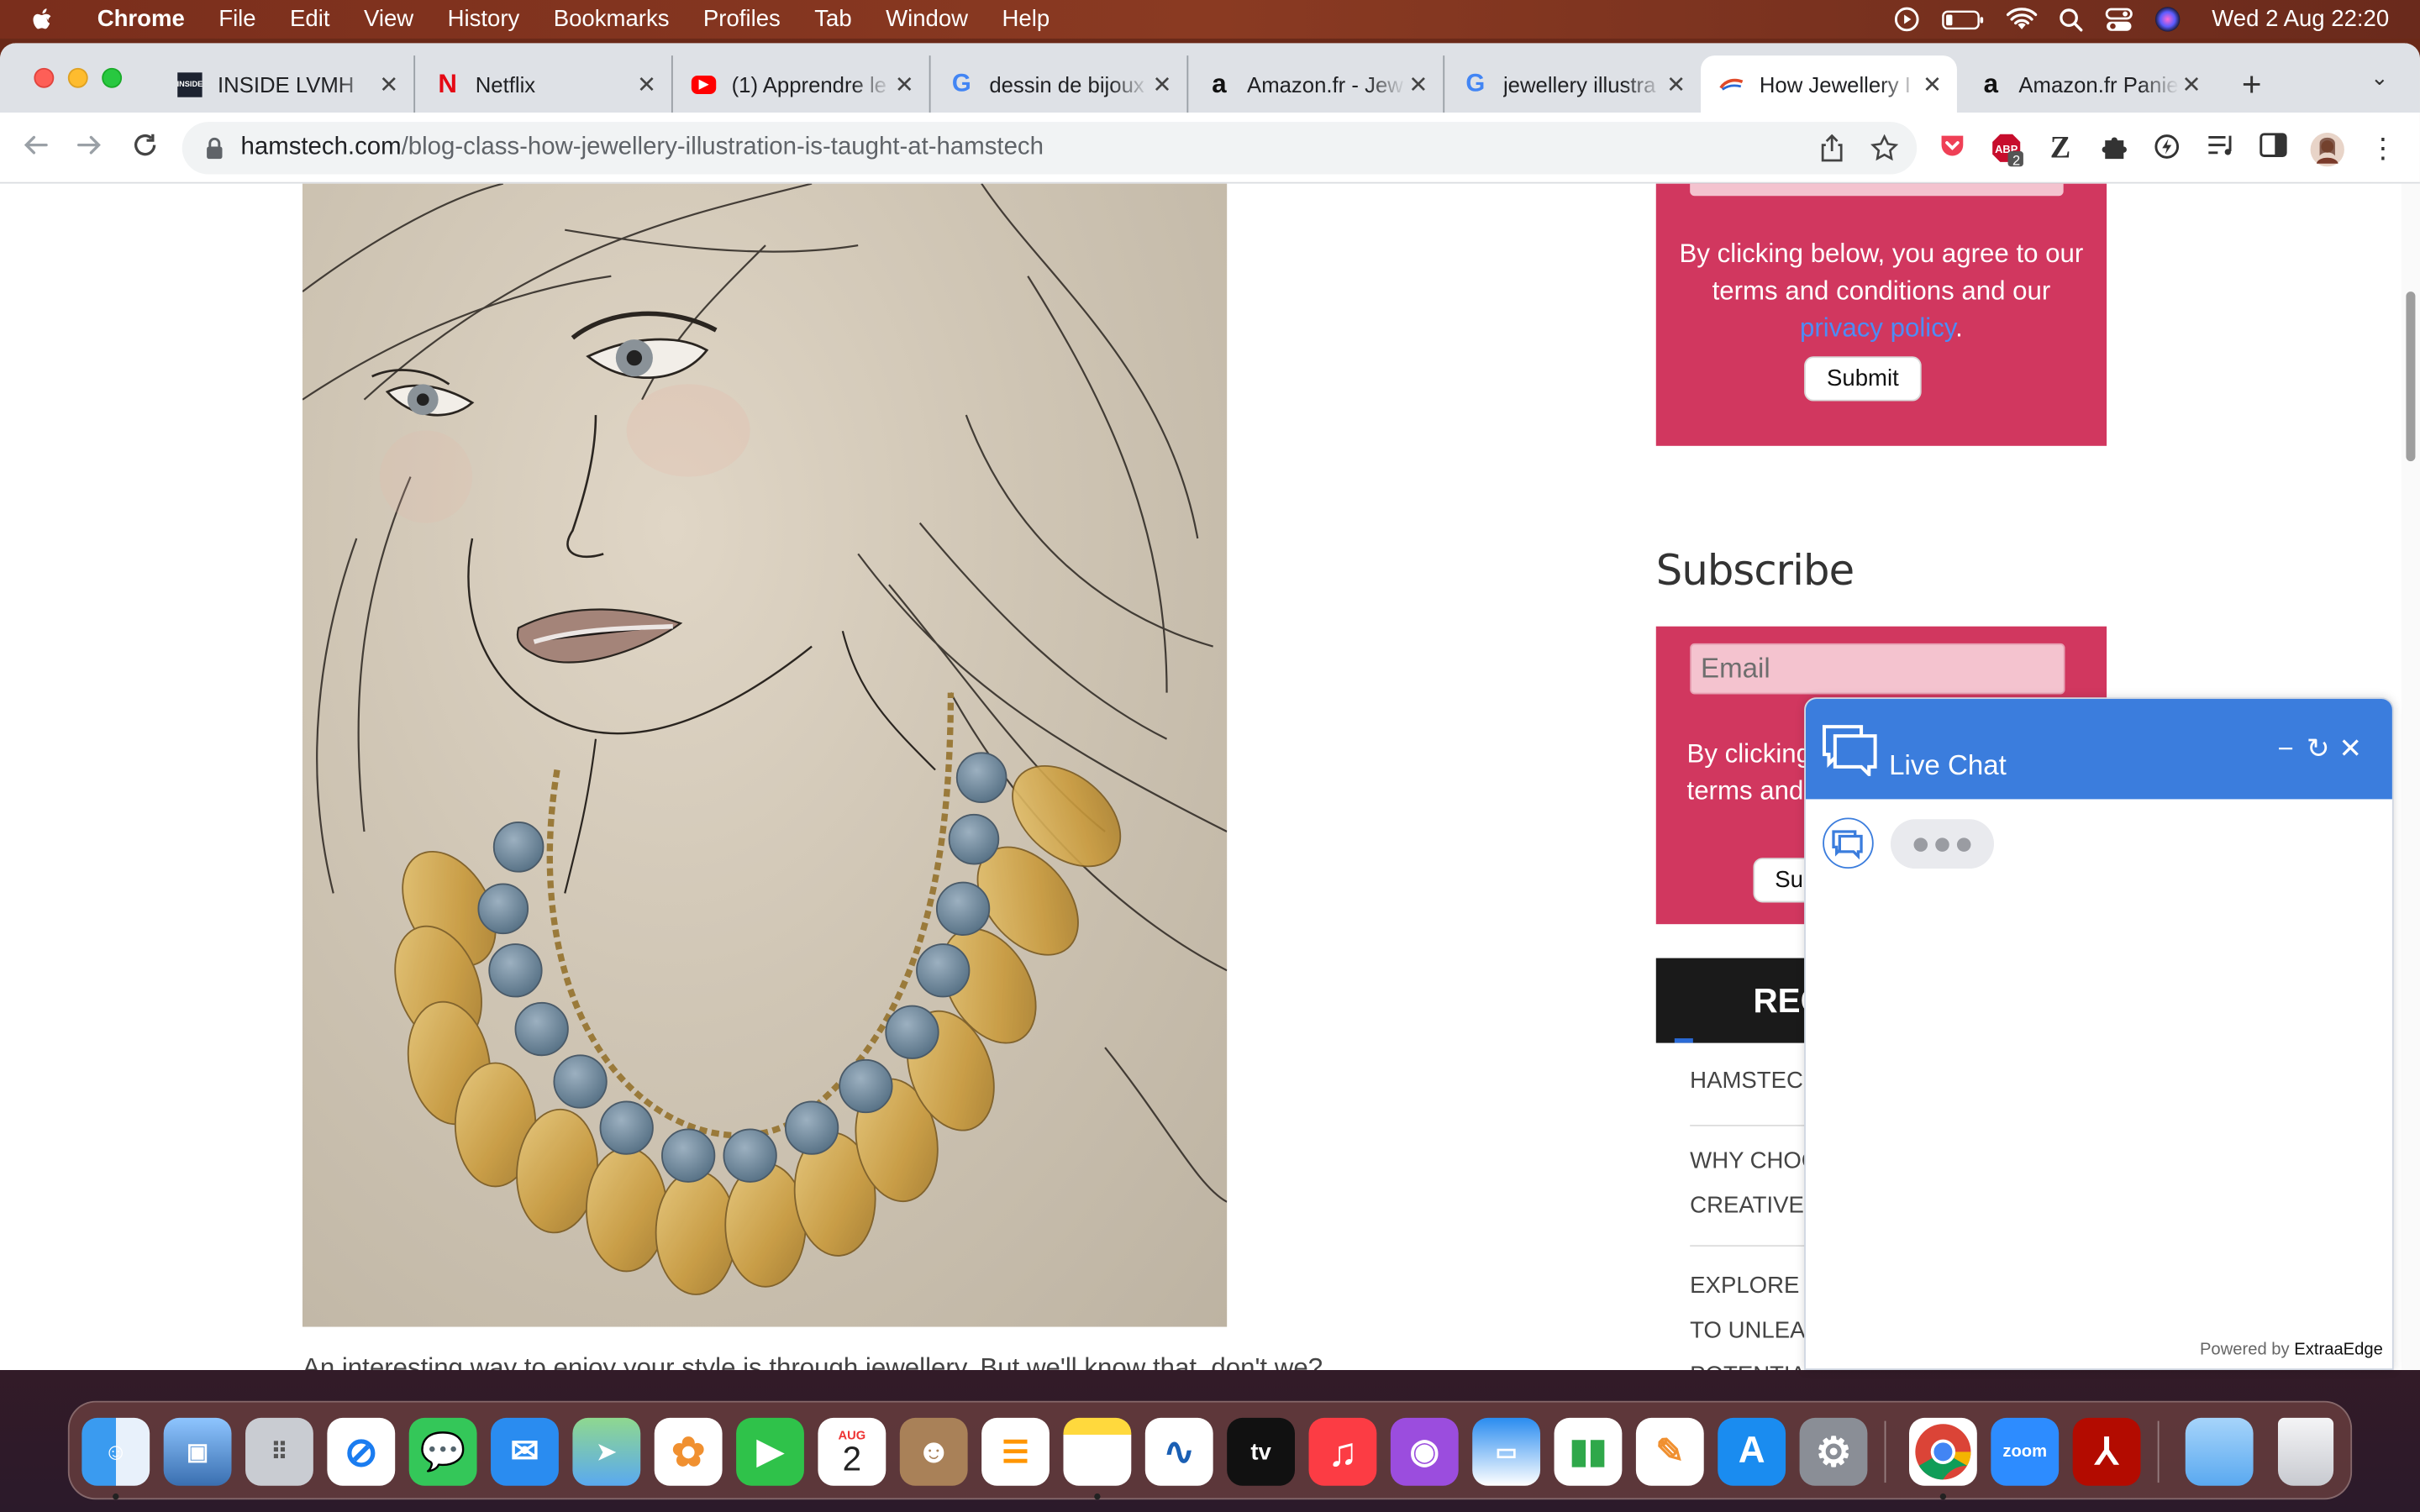 This screenshot has width=2420, height=1512. Describe the element at coordinates (688, 1451) in the screenshot. I see `photos-icon: ✿` at that location.